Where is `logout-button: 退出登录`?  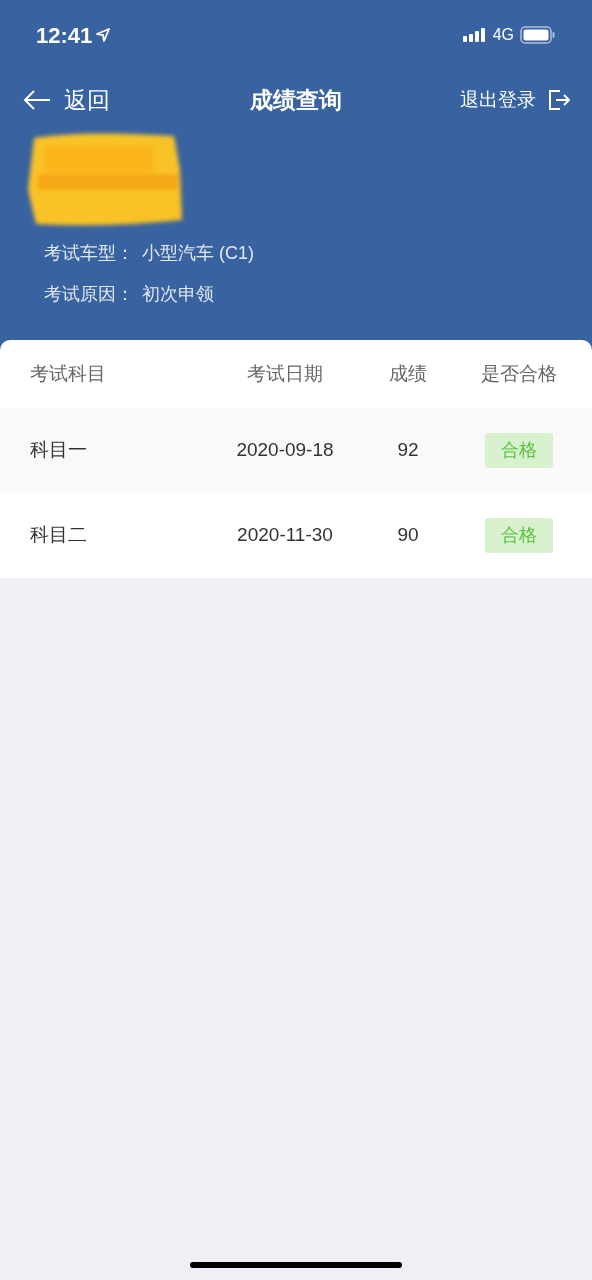
logout-button: 退出登录 is located at coordinates (515, 100).